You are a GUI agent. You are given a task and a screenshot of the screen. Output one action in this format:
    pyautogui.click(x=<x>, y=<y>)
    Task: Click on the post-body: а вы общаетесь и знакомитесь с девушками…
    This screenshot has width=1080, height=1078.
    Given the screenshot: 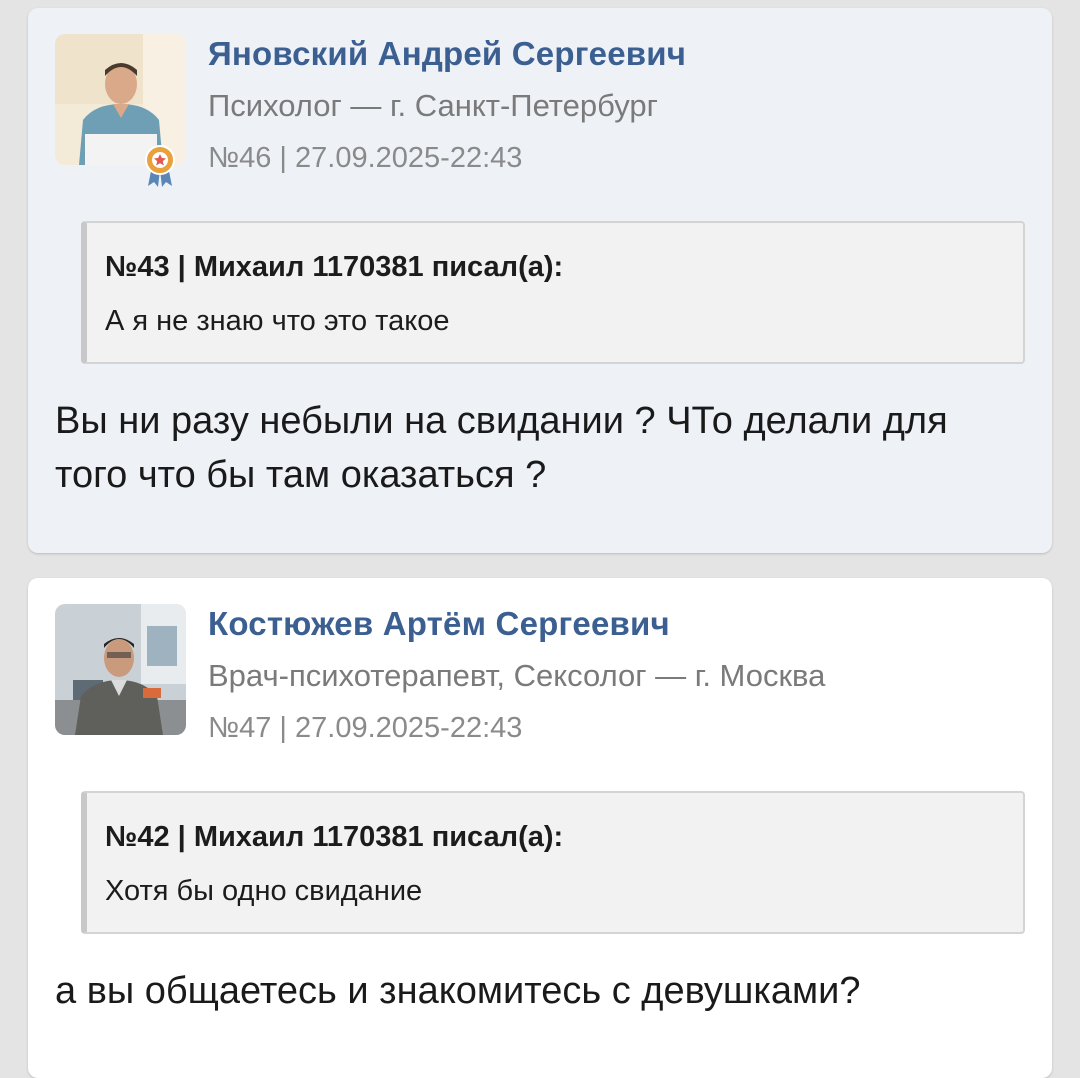 What is the action you would take?
    pyautogui.click(x=458, y=991)
    